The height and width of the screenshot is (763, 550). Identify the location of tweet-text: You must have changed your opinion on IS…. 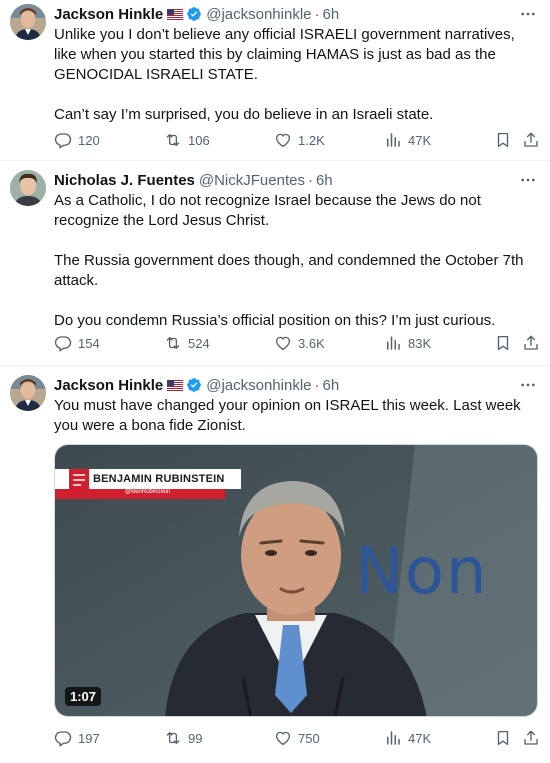
(296, 416).